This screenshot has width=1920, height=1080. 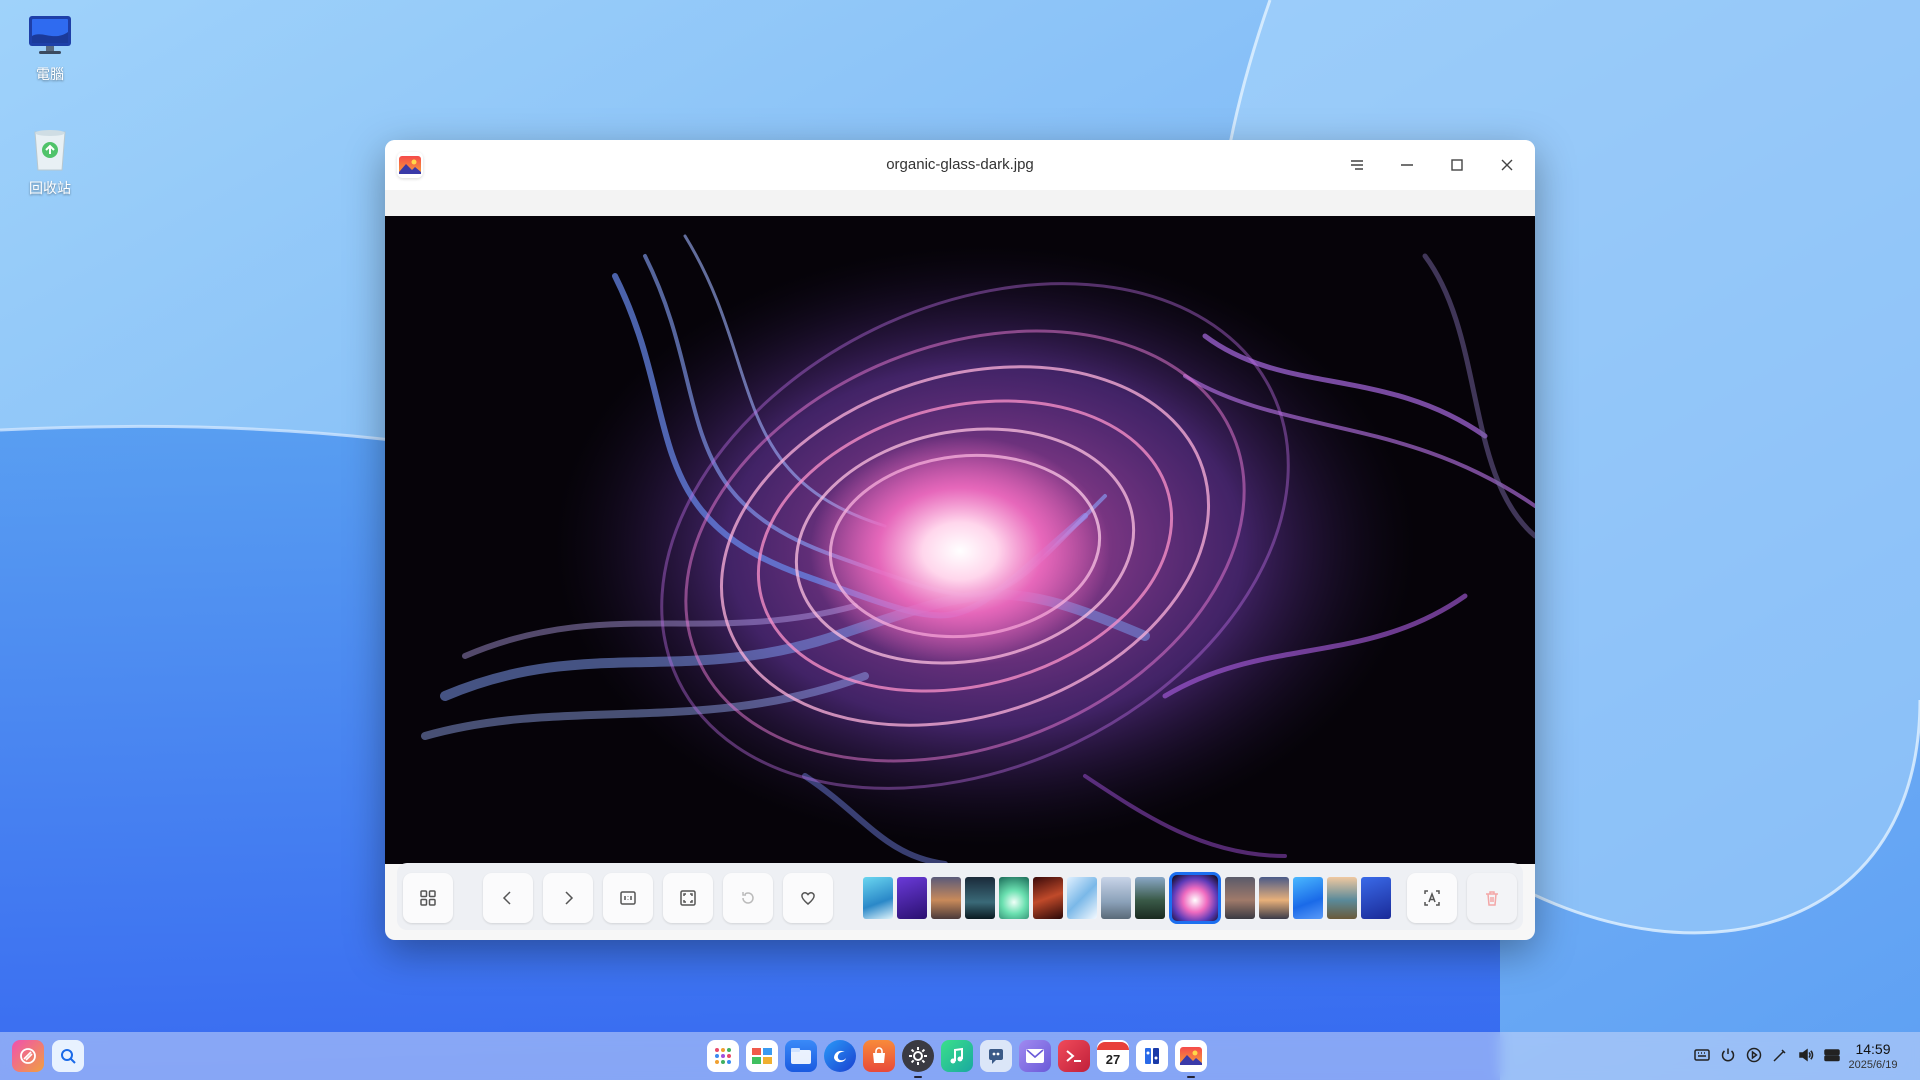 I want to click on media-tray, so click(x=1754, y=1055).